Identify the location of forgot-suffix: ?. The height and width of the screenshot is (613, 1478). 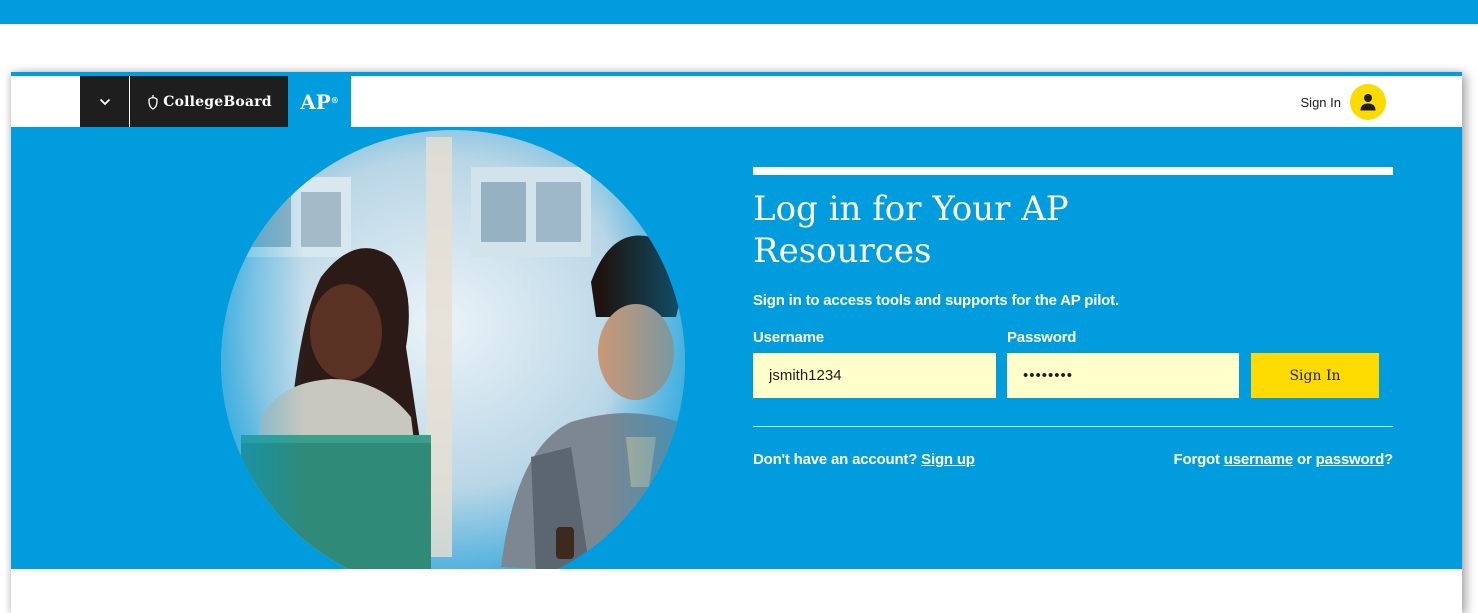
(1388, 459).